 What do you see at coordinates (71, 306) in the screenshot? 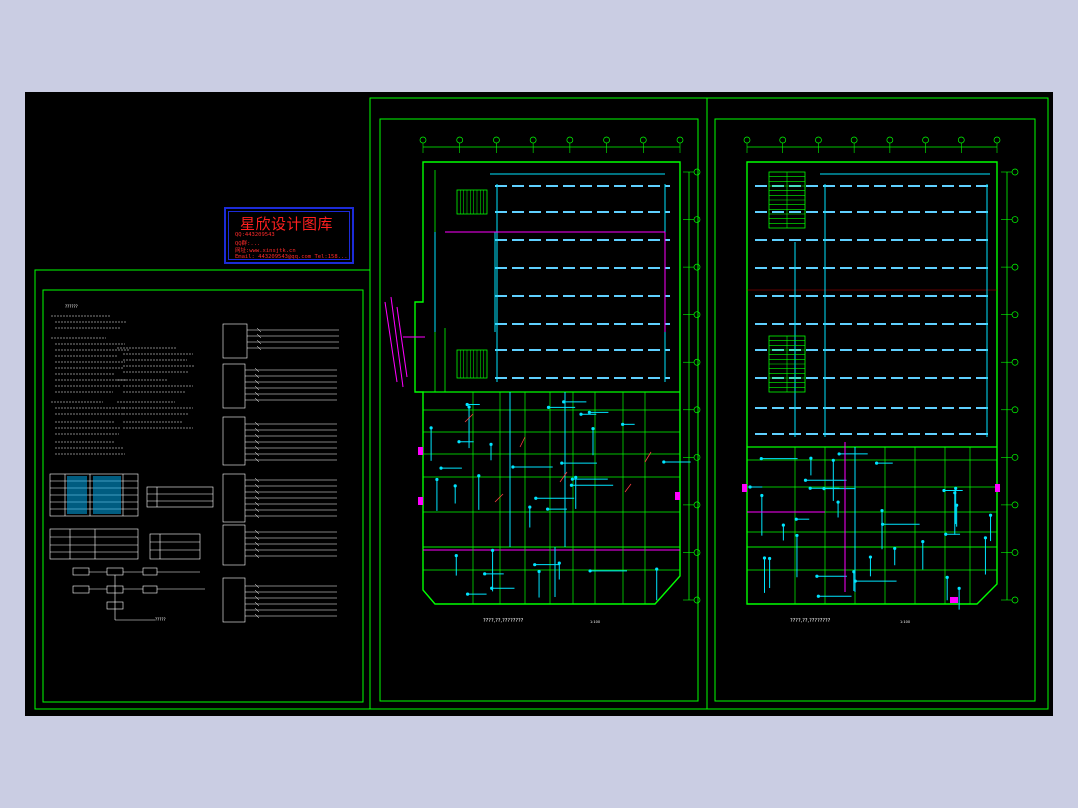
I see `notes-title: ??????` at bounding box center [71, 306].